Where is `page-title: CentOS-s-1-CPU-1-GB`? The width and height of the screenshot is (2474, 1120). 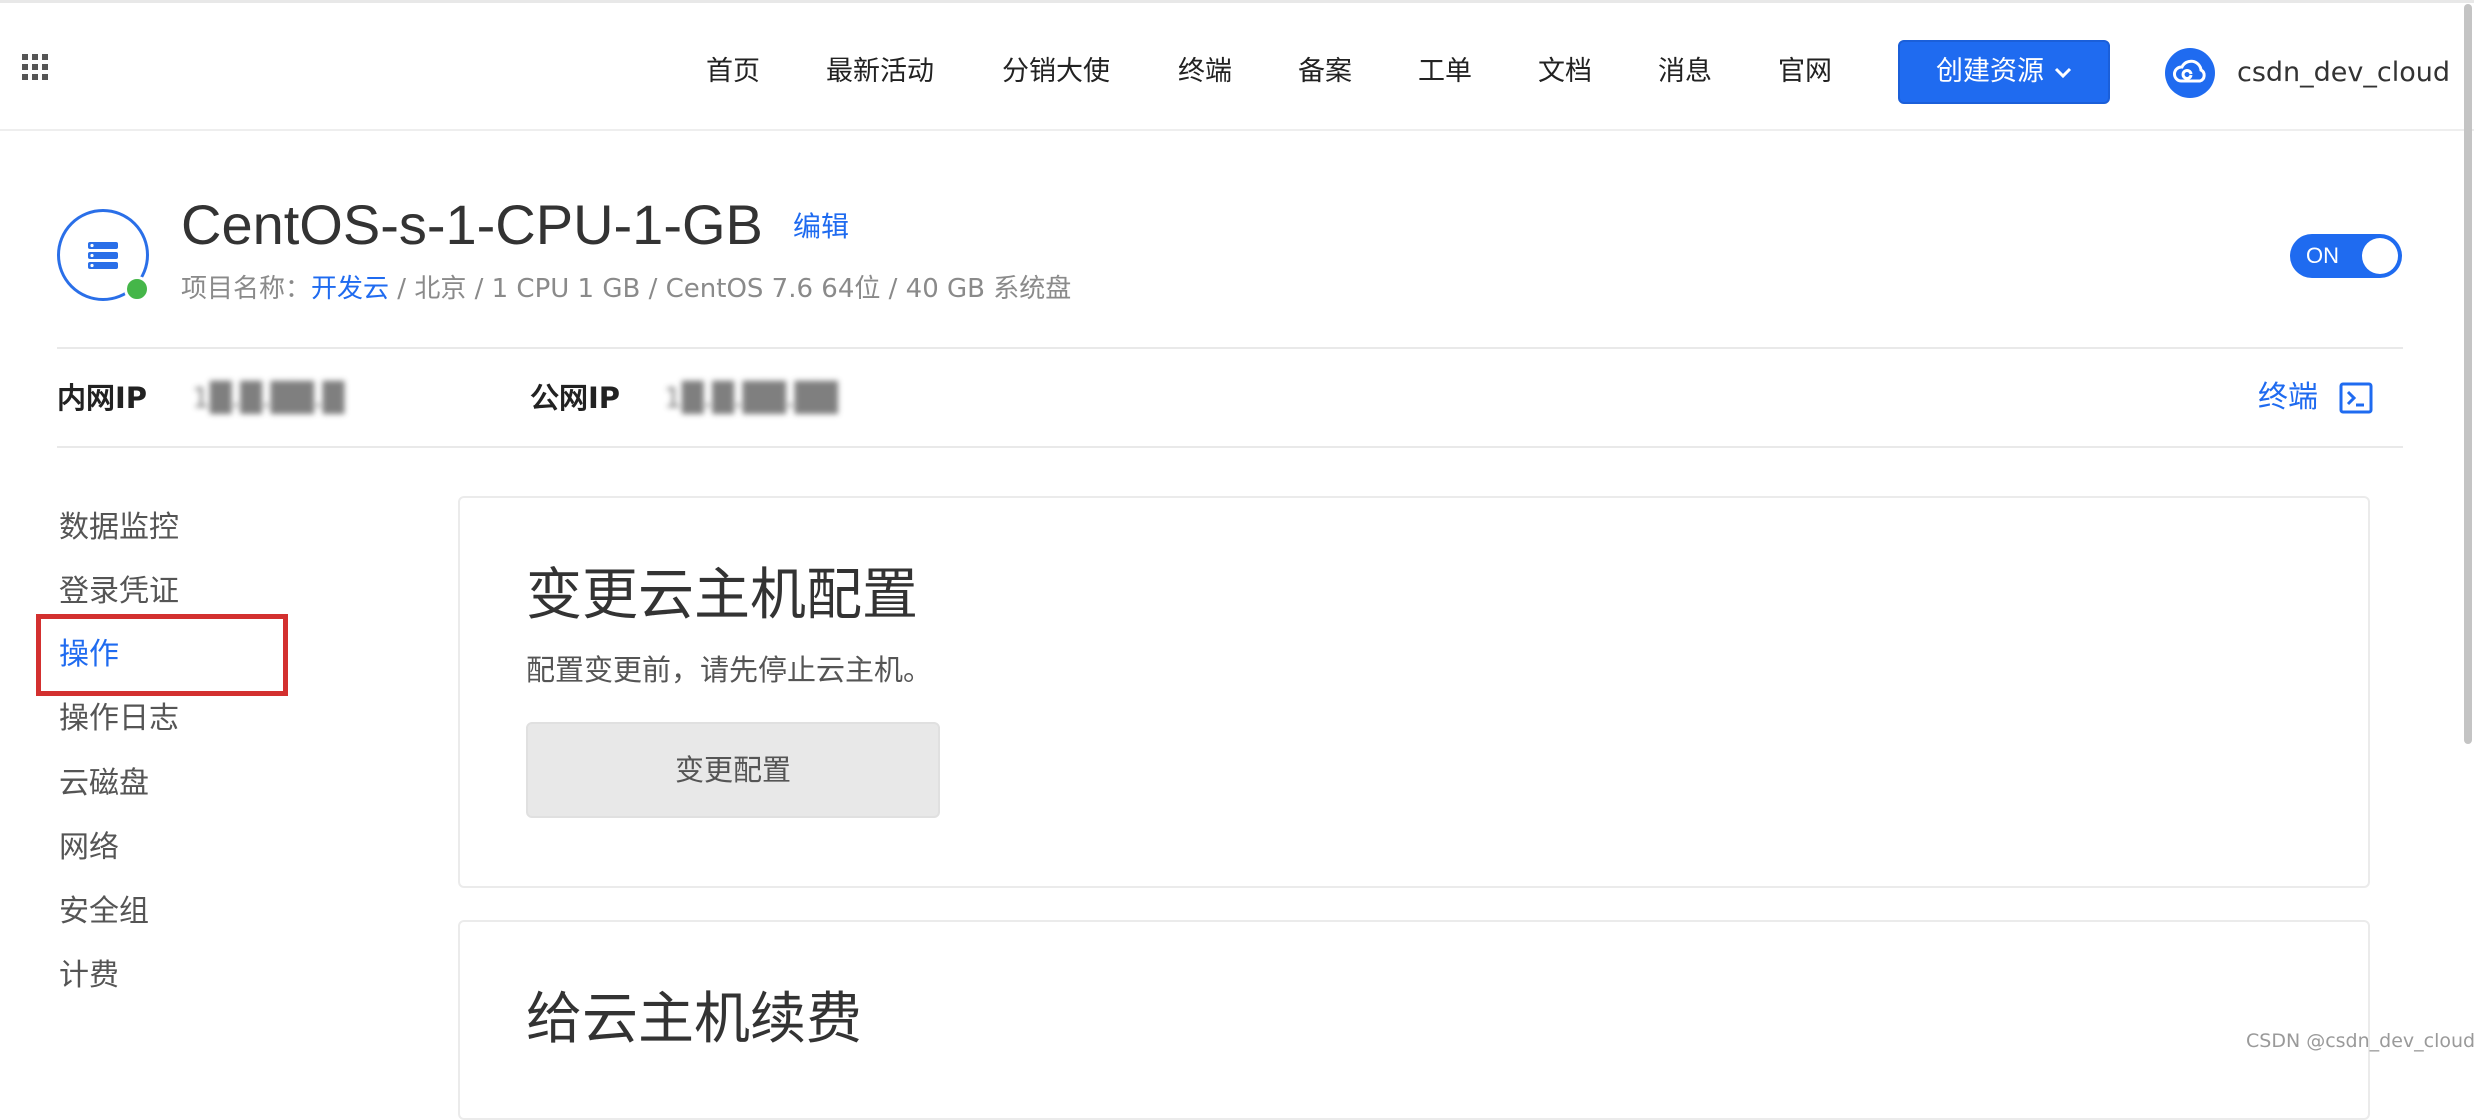
page-title: CentOS-s-1-CPU-1-GB is located at coordinates (472, 224).